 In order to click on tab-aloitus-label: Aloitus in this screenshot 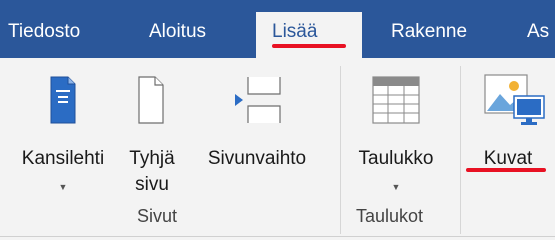, I will do `click(178, 31)`.